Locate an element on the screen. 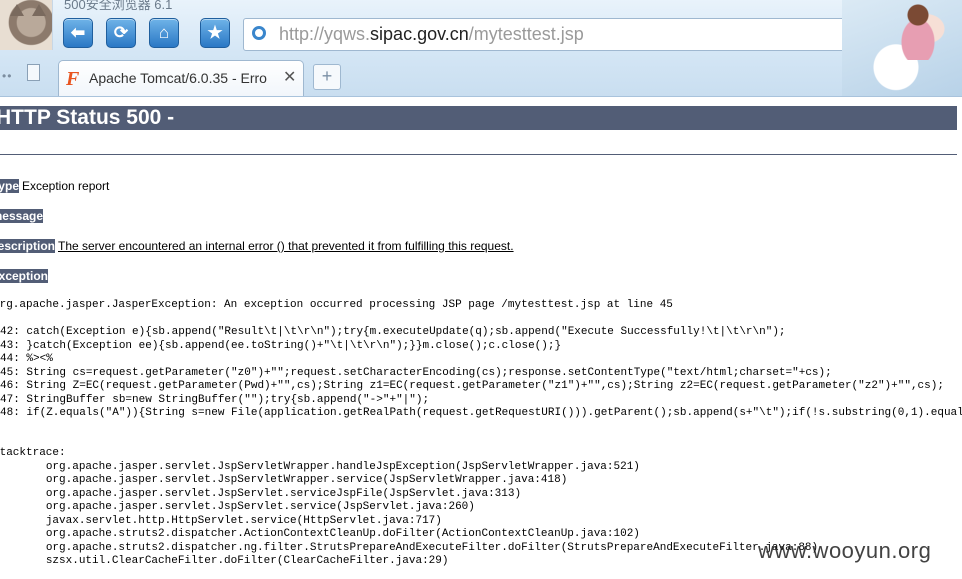 The width and height of the screenshot is (962, 579). back-arrow-icon: ⬅ is located at coordinates (78, 32).